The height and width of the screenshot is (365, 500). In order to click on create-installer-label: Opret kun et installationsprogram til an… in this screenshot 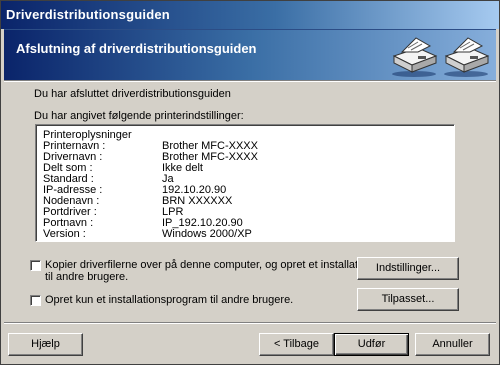, I will do `click(169, 300)`.